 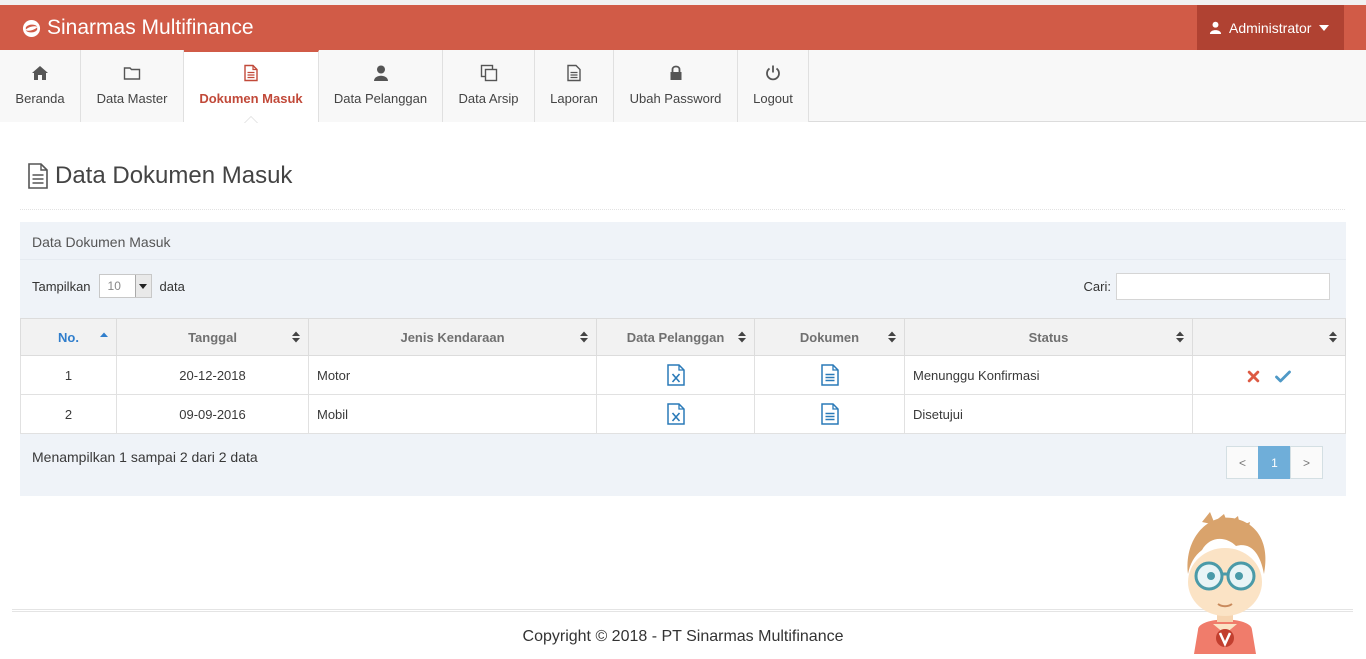 What do you see at coordinates (676, 86) in the screenshot?
I see `menu-item-ubah-password: Ubah Password` at bounding box center [676, 86].